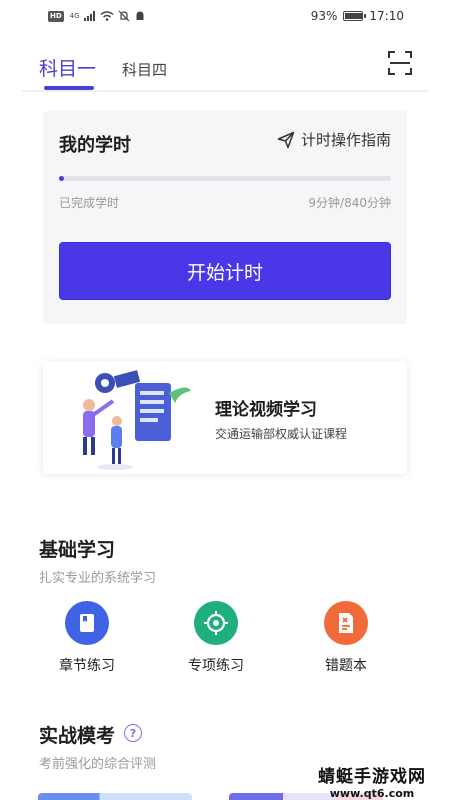 This screenshot has width=450, height=800. Describe the element at coordinates (346, 666) in the screenshot. I see `wrong-questions-label: 错题本` at that location.